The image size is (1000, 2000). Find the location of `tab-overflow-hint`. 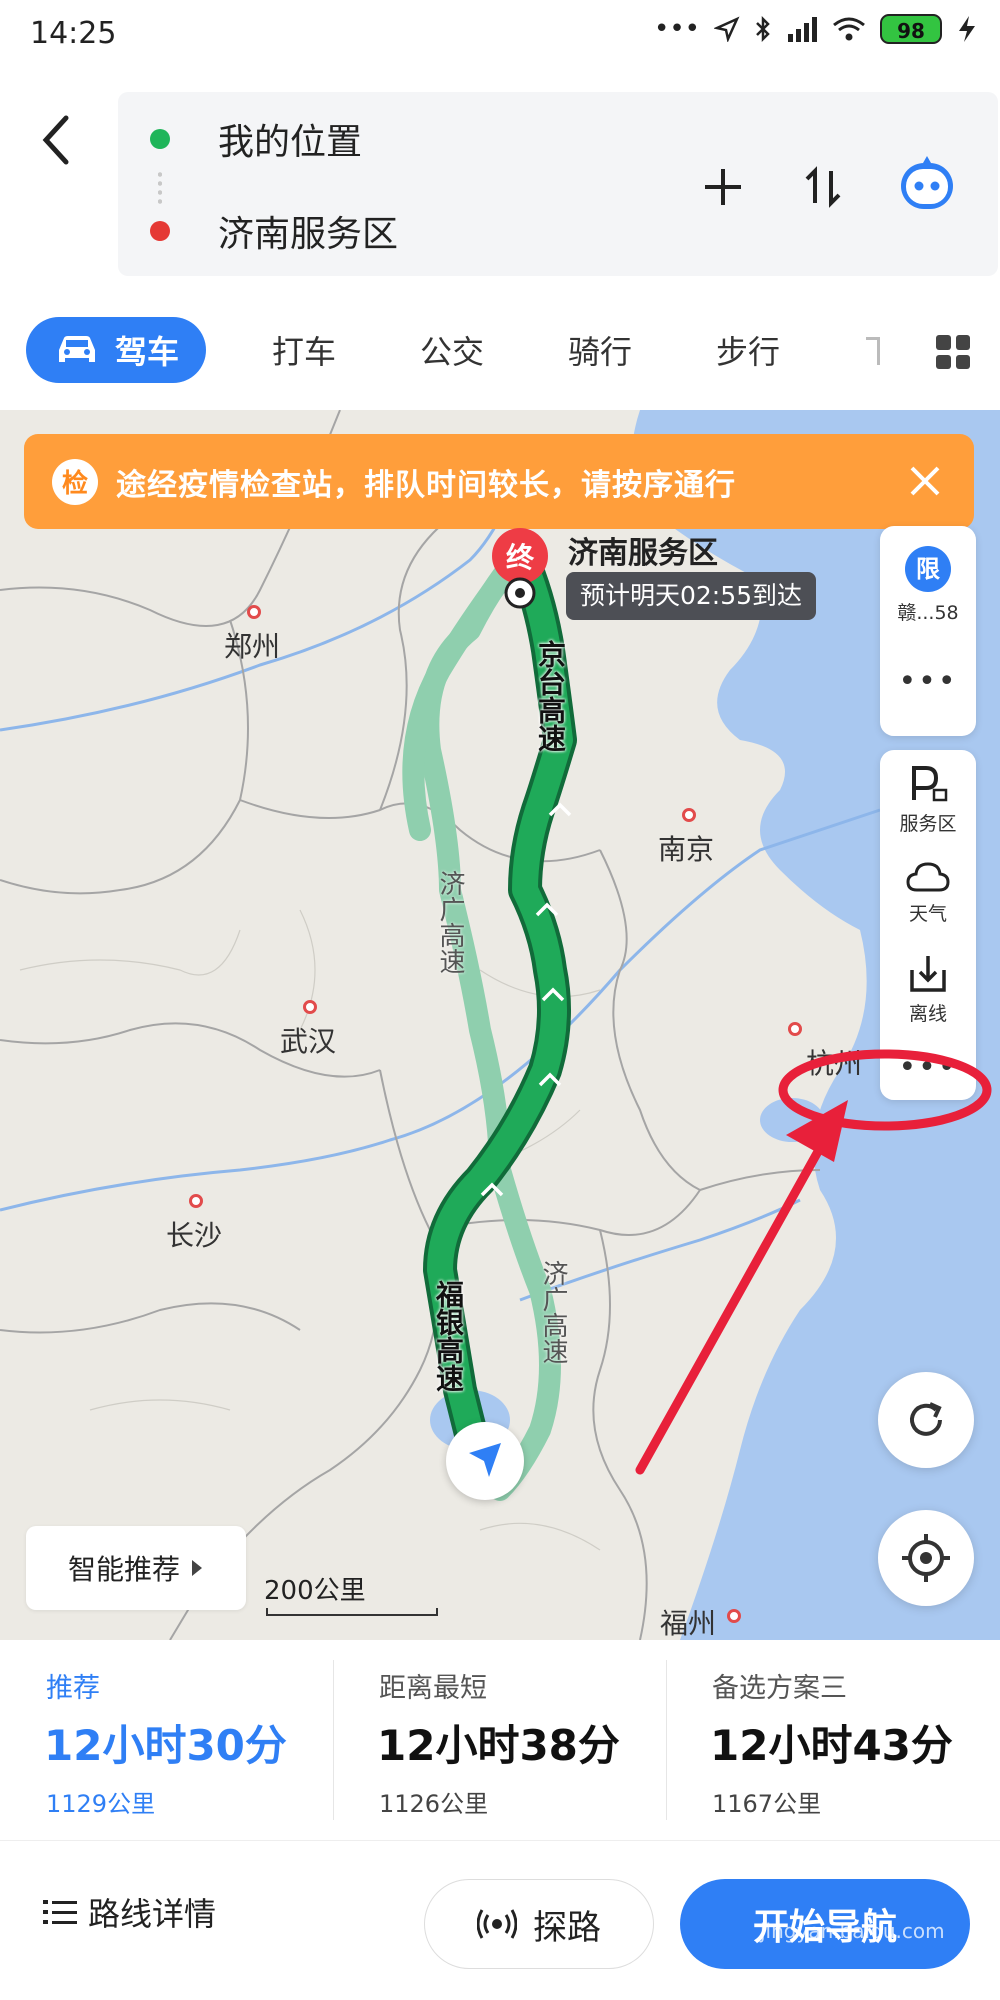

tab-overflow-hint is located at coordinates (873, 351).